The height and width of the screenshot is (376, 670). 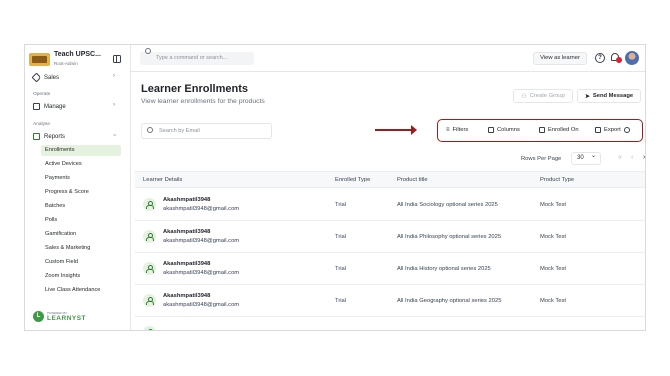 I want to click on column-header: Learner Details, so click(x=162, y=180).